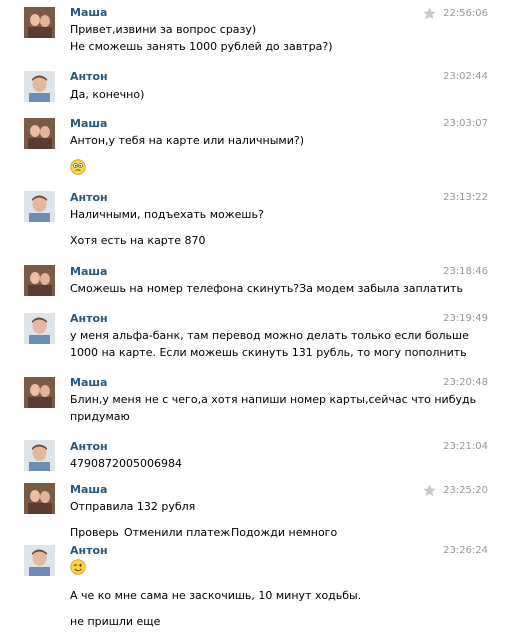 Image resolution: width=526 pixels, height=635 pixels. What do you see at coordinates (100, 416) in the screenshot?
I see `message-text: придумаю` at bounding box center [100, 416].